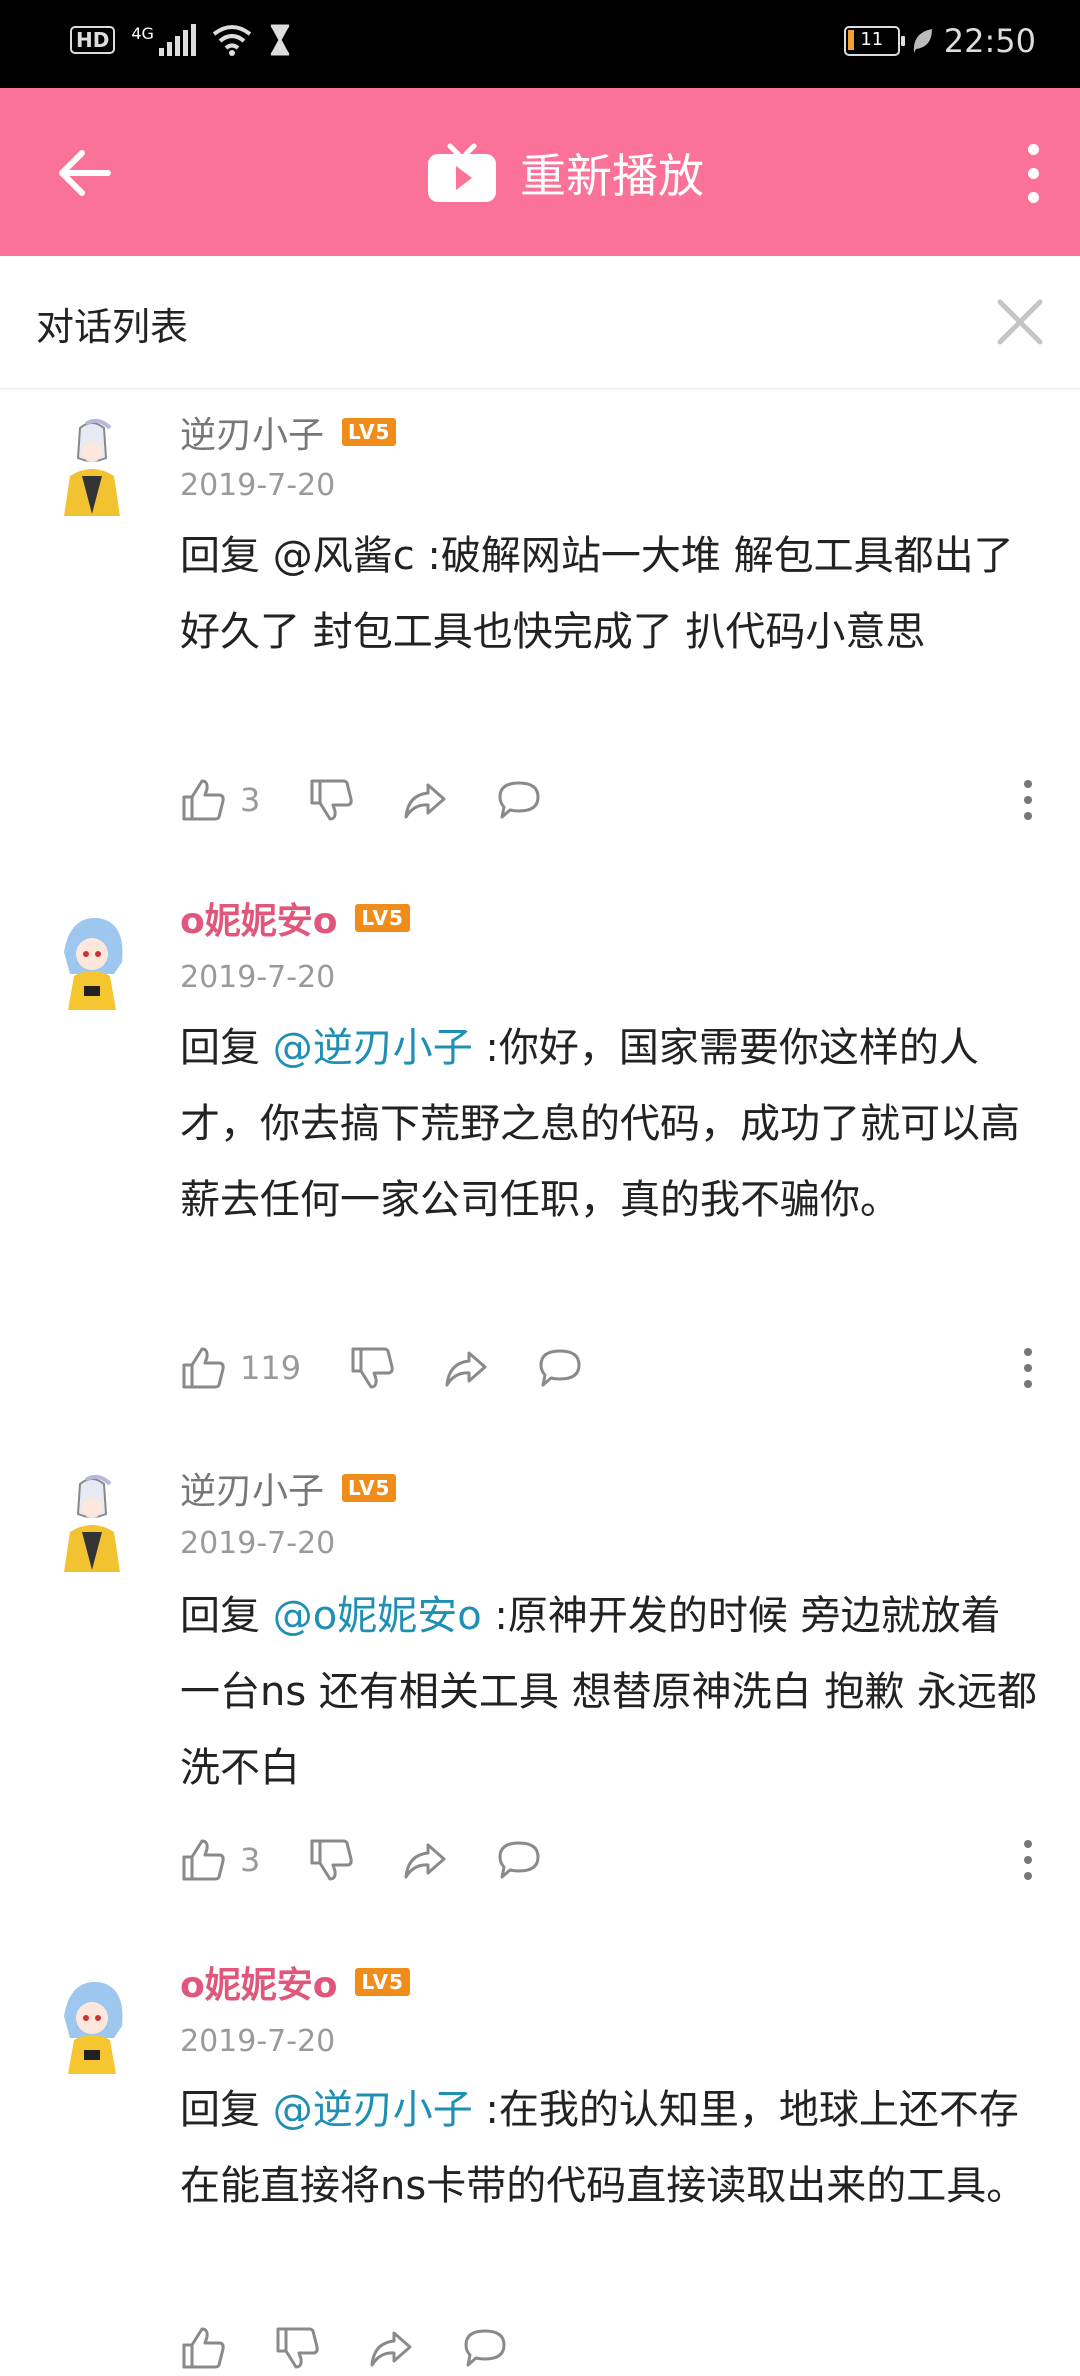  What do you see at coordinates (462, 172) in the screenshot?
I see `tv-play-icon` at bounding box center [462, 172].